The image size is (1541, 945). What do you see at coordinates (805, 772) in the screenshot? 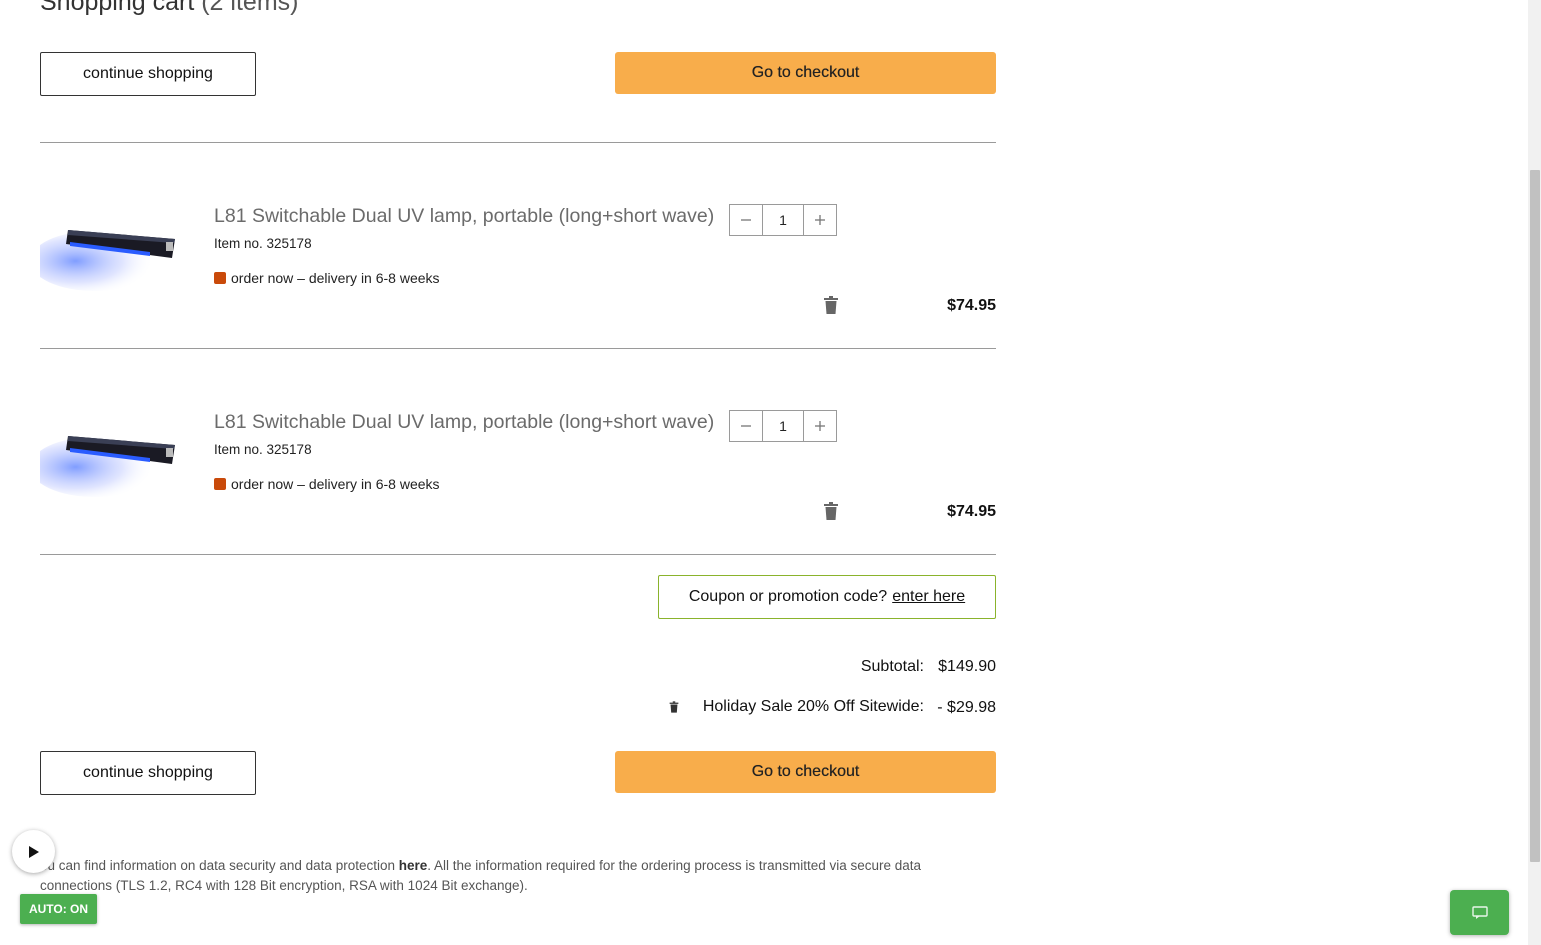
I see `checkout-button-bottom: Go to checkout` at bounding box center [805, 772].